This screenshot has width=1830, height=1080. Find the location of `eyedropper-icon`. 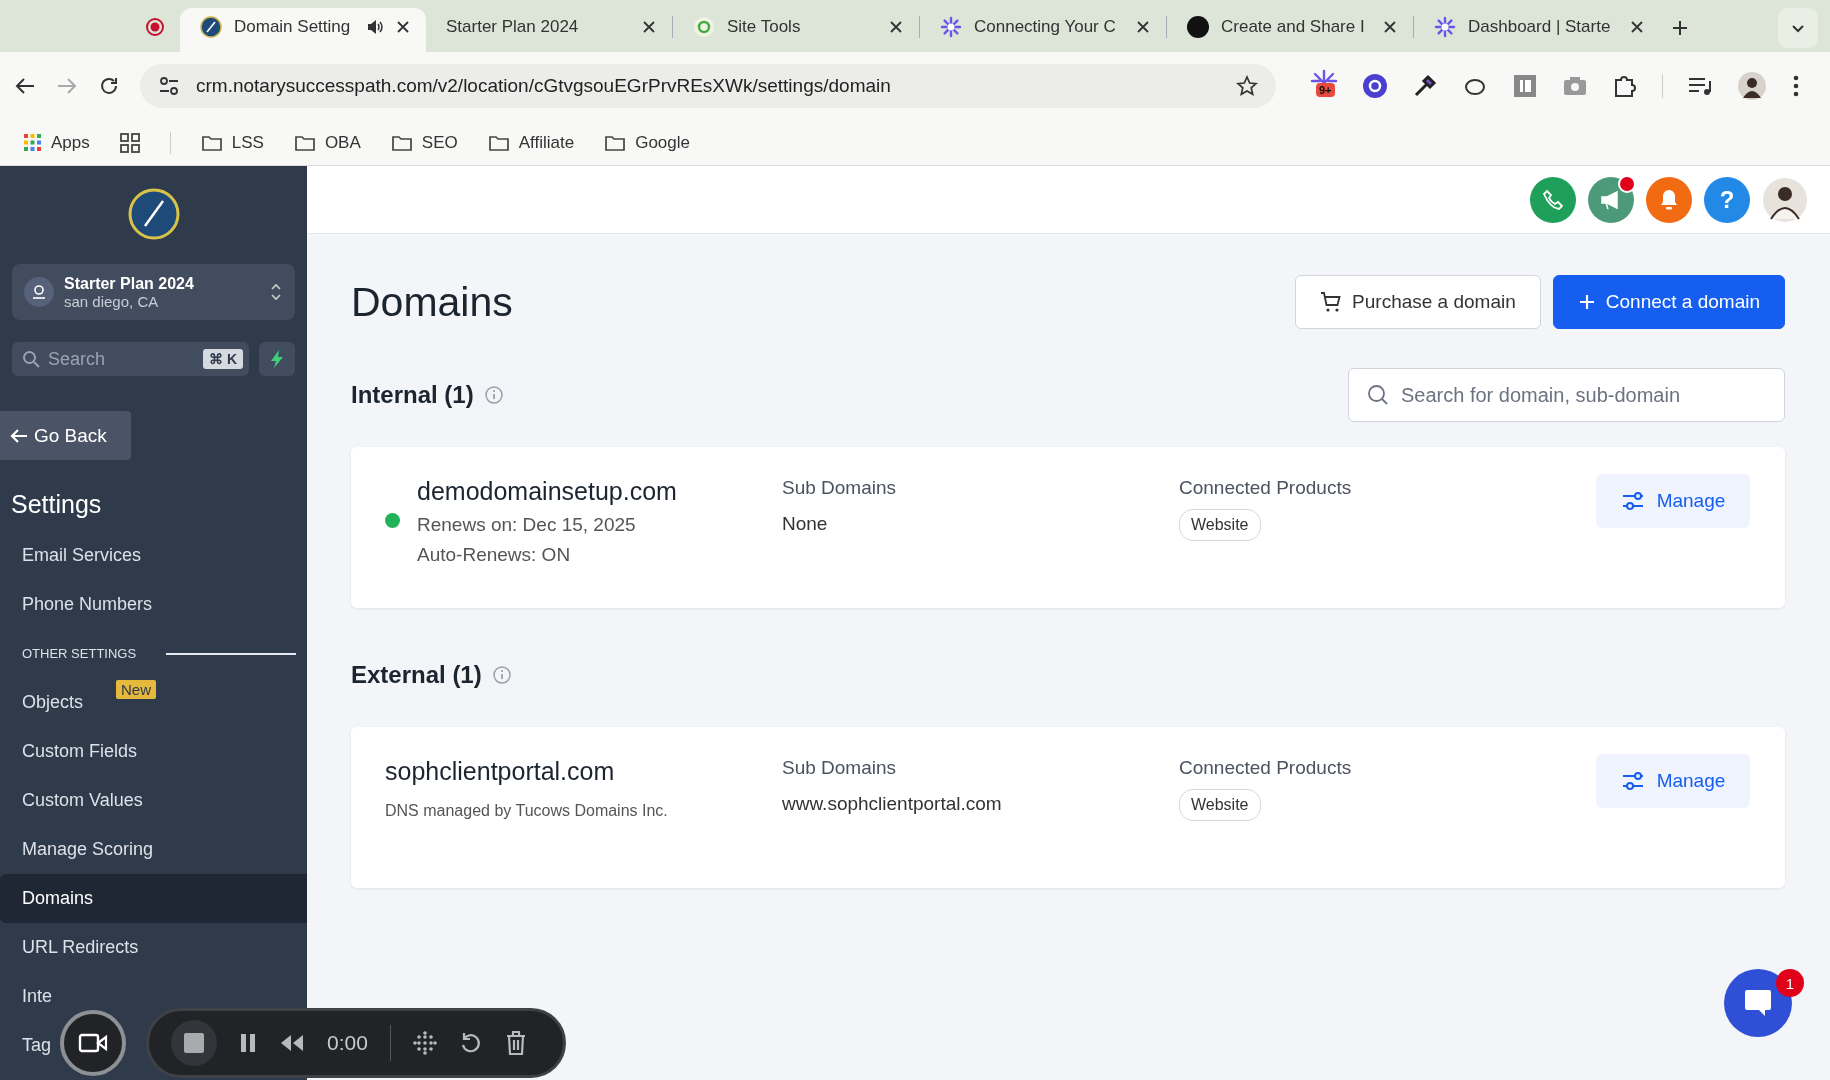

eyedropper-icon is located at coordinates (1425, 86).